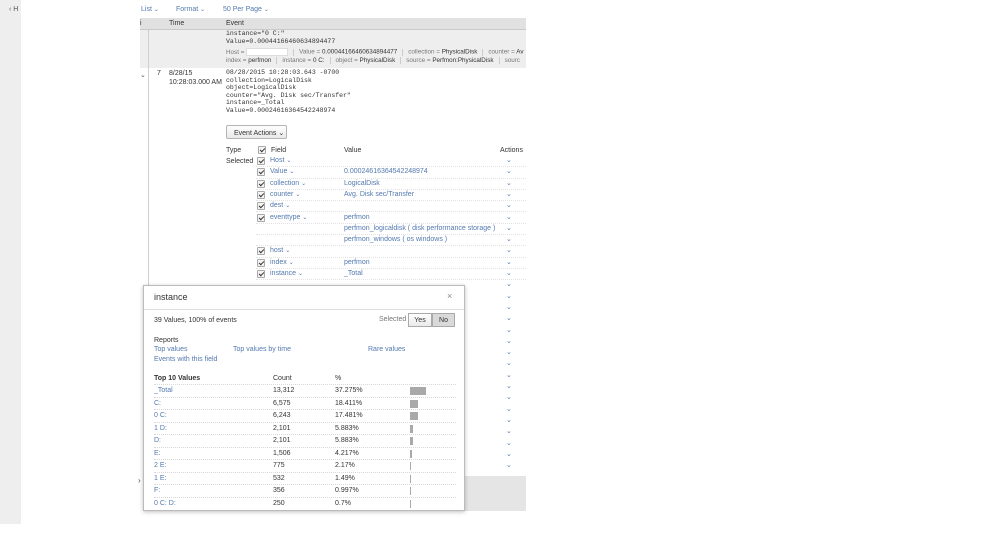 Image resolution: width=999 pixels, height=556 pixels. What do you see at coordinates (386, 349) in the screenshot?
I see `rare-values-link: Rare values` at bounding box center [386, 349].